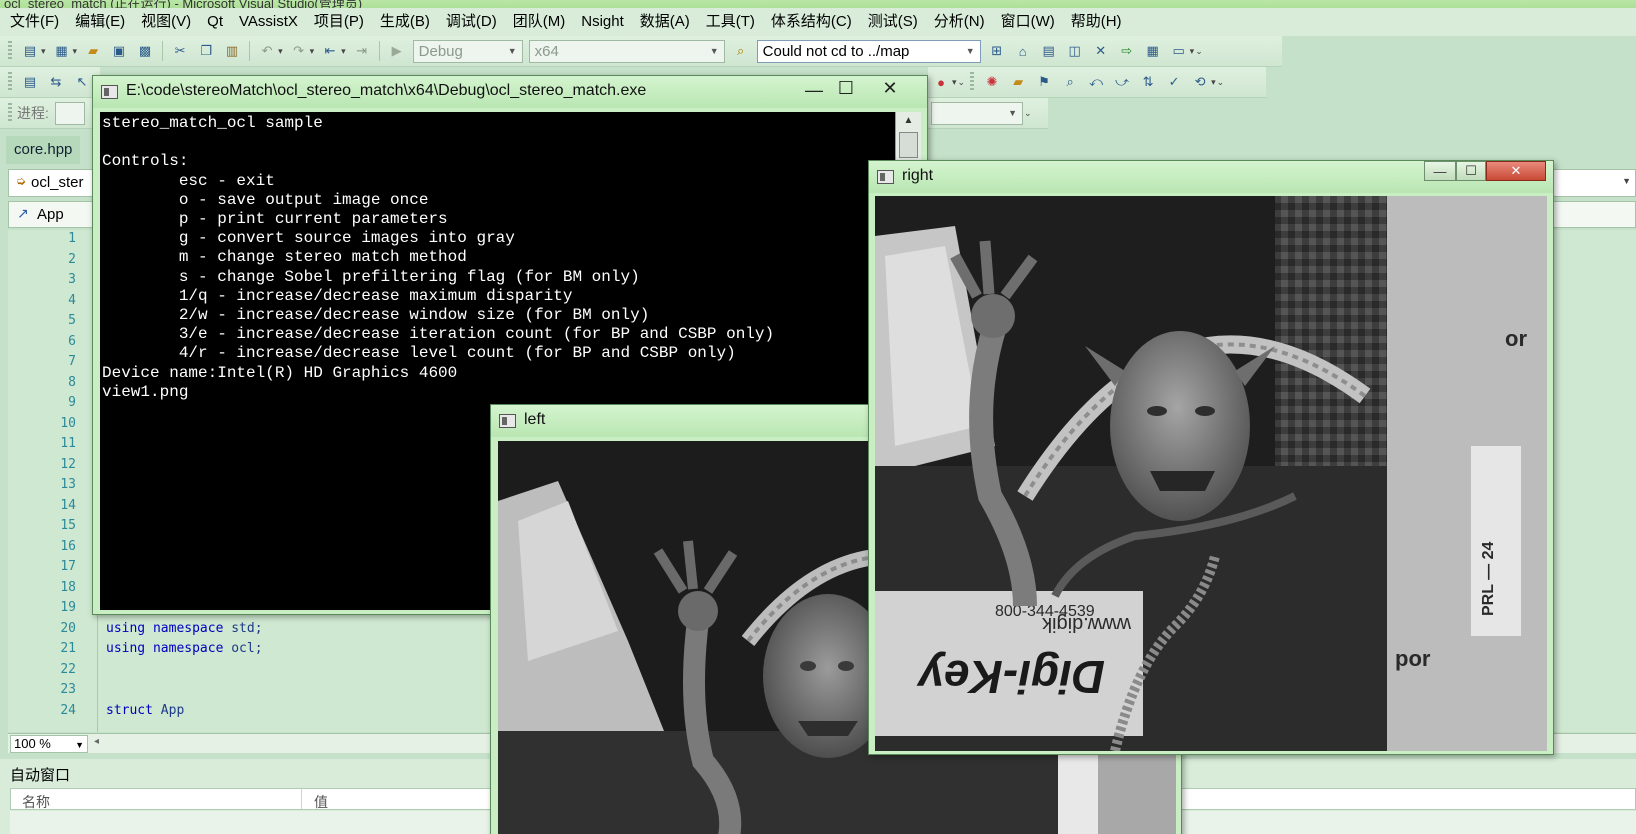  Describe the element at coordinates (34, 22) in the screenshot. I see `menu-item: 文件(F)` at that location.